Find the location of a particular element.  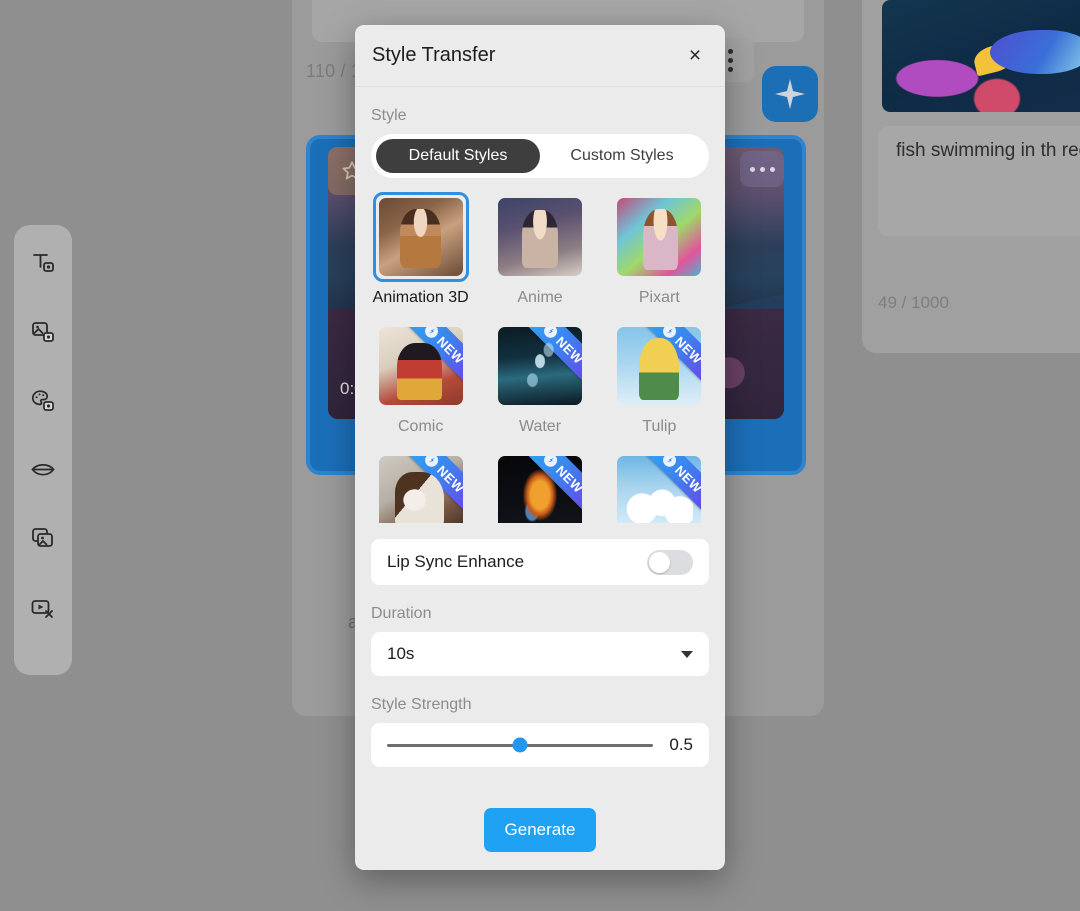

right-prompt-box: fish swimming in th reef is located at coordinates (979, 181).